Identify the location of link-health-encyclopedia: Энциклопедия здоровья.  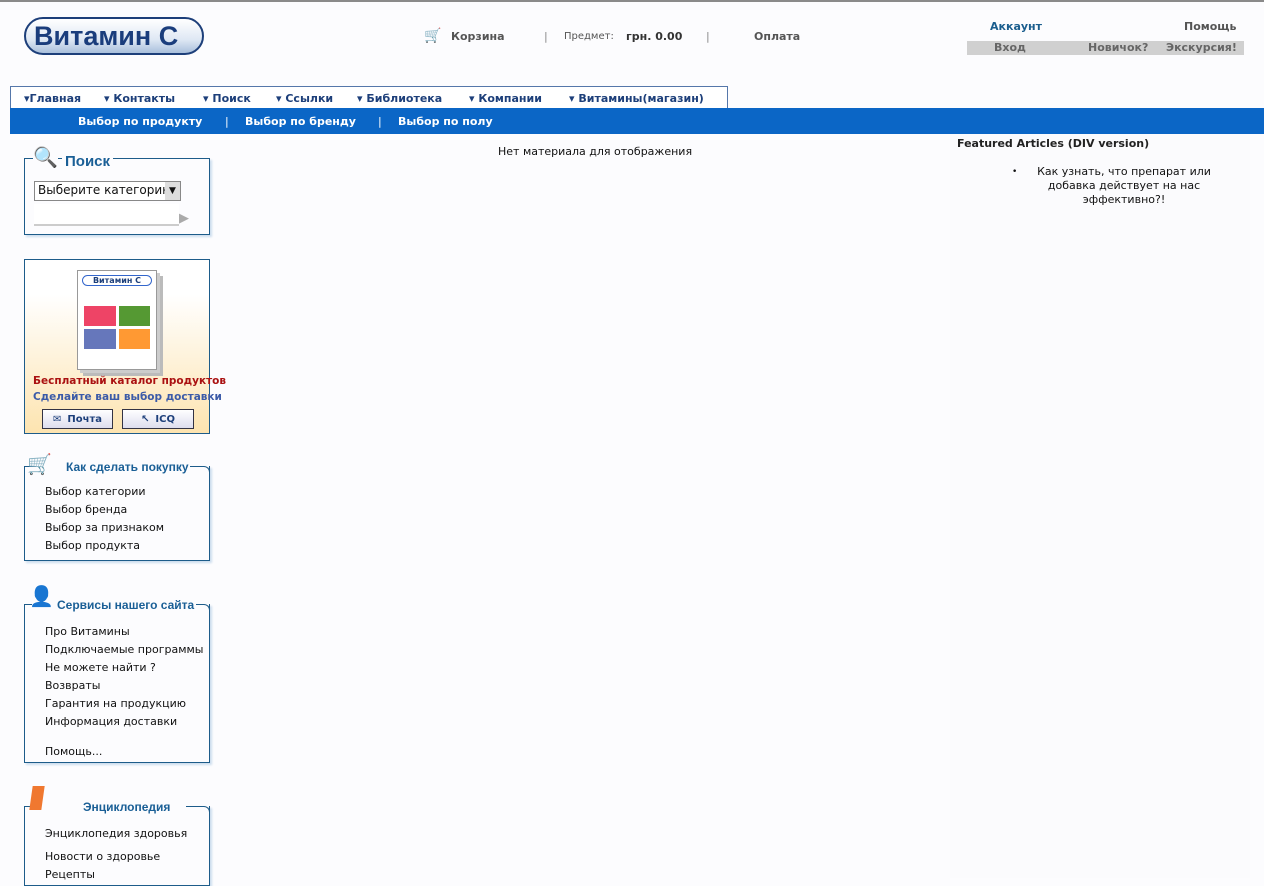
(116, 833).